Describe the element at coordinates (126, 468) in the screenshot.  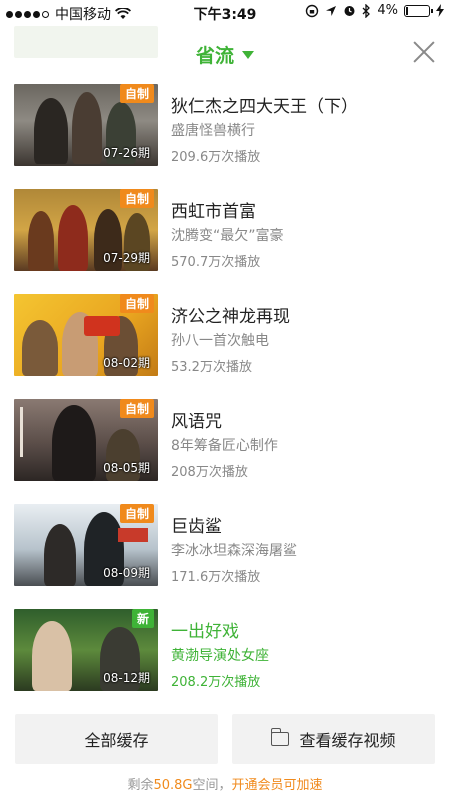
I see `episode-date: 08-05期` at that location.